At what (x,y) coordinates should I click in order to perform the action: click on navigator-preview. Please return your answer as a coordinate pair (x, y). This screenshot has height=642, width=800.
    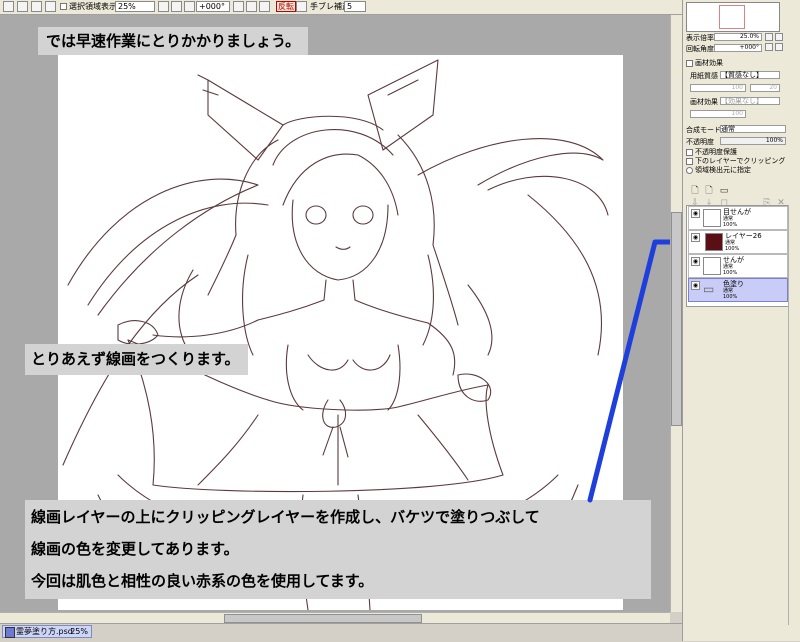
    Looking at the image, I should click on (733, 17).